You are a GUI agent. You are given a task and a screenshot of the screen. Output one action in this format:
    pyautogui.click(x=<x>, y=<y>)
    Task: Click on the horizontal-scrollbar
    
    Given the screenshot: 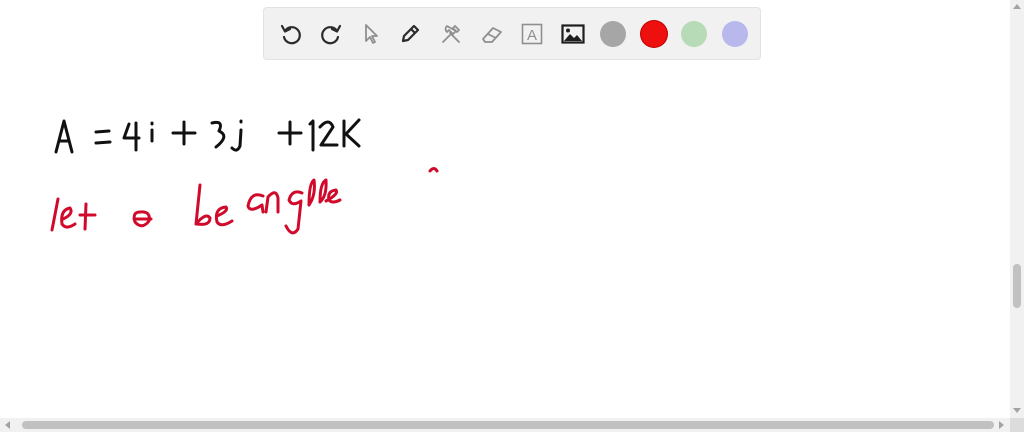 What is the action you would take?
    pyautogui.click(x=505, y=425)
    